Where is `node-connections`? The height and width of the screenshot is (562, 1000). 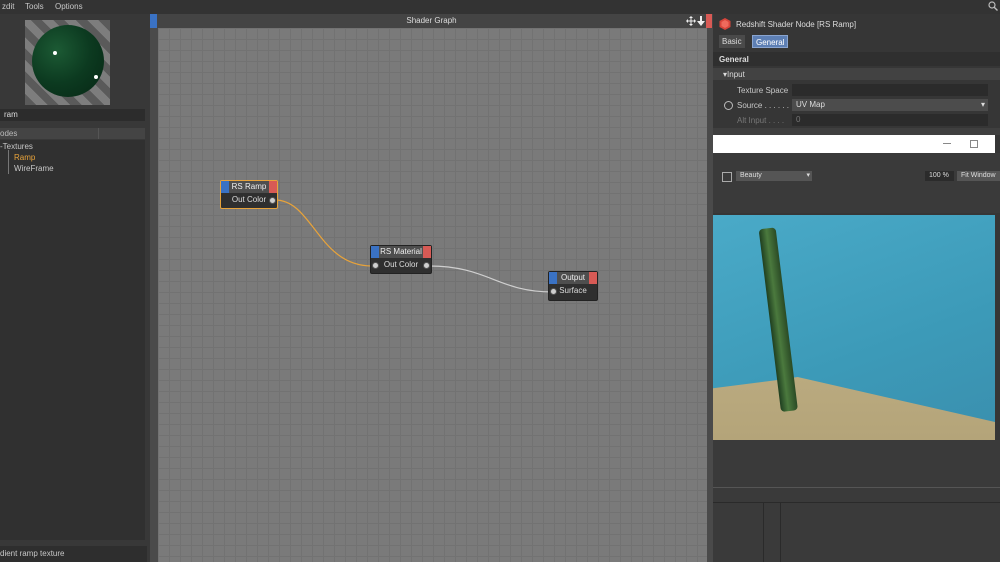 node-connections is located at coordinates (413, 246).